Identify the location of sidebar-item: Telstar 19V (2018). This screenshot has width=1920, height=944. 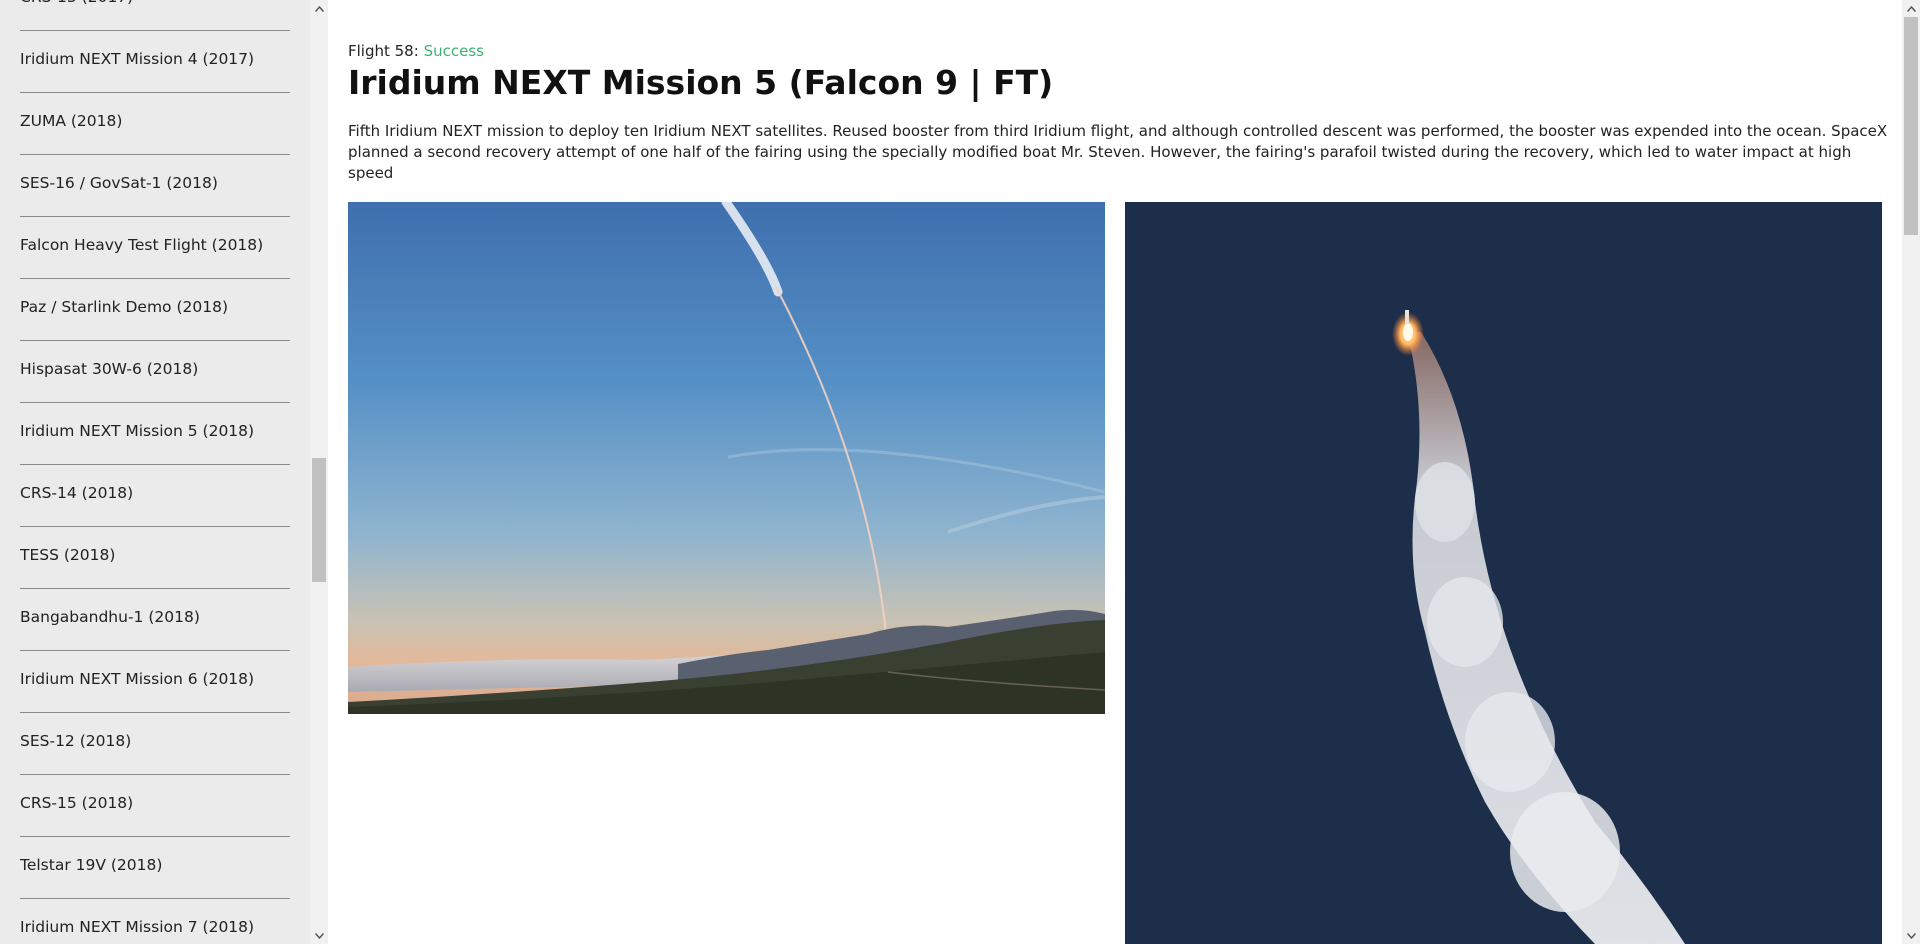
(145, 868).